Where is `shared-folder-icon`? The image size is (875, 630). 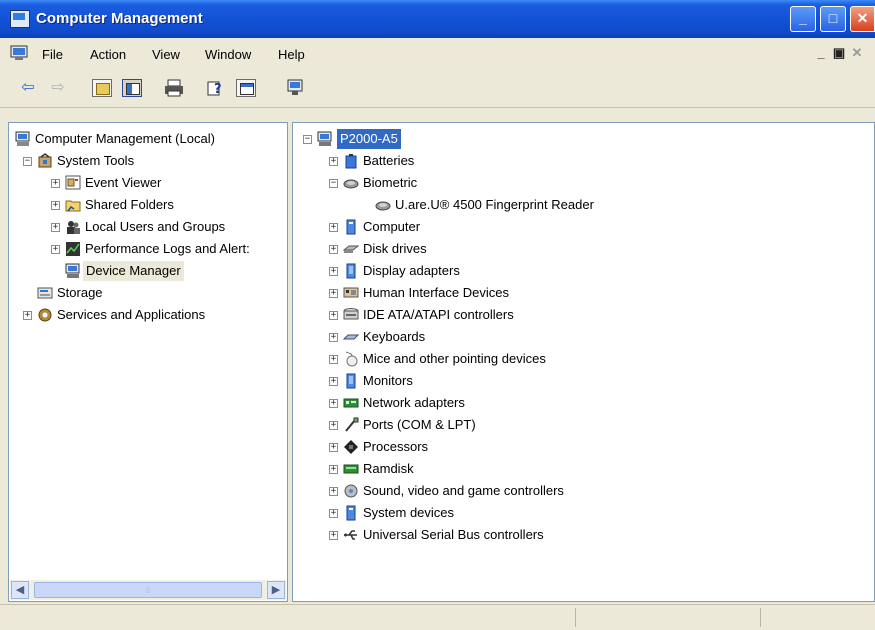 shared-folder-icon is located at coordinates (73, 206).